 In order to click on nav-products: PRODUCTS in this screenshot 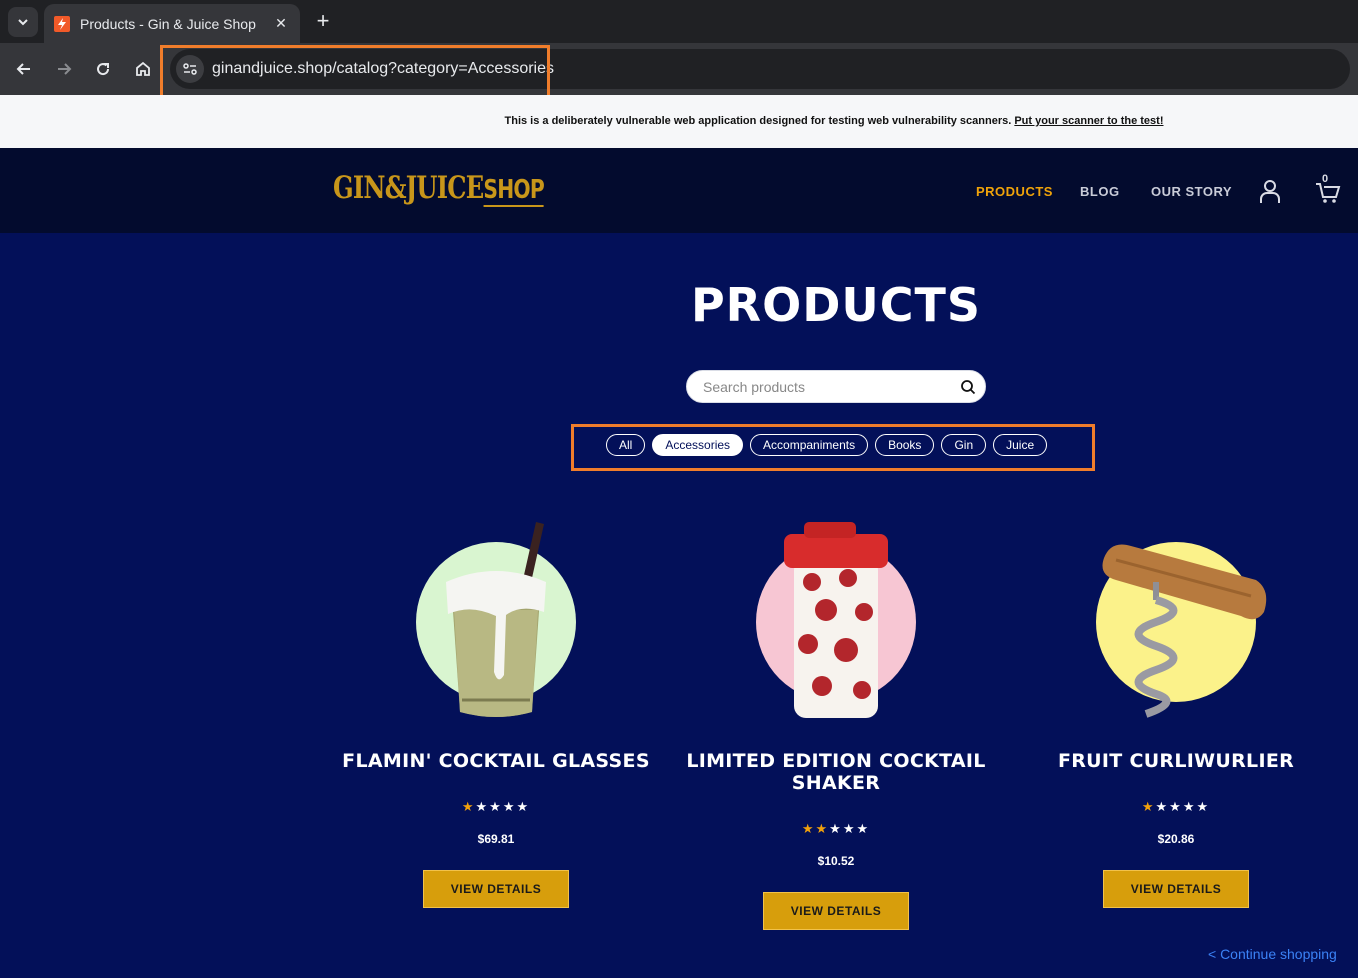, I will do `click(1014, 191)`.